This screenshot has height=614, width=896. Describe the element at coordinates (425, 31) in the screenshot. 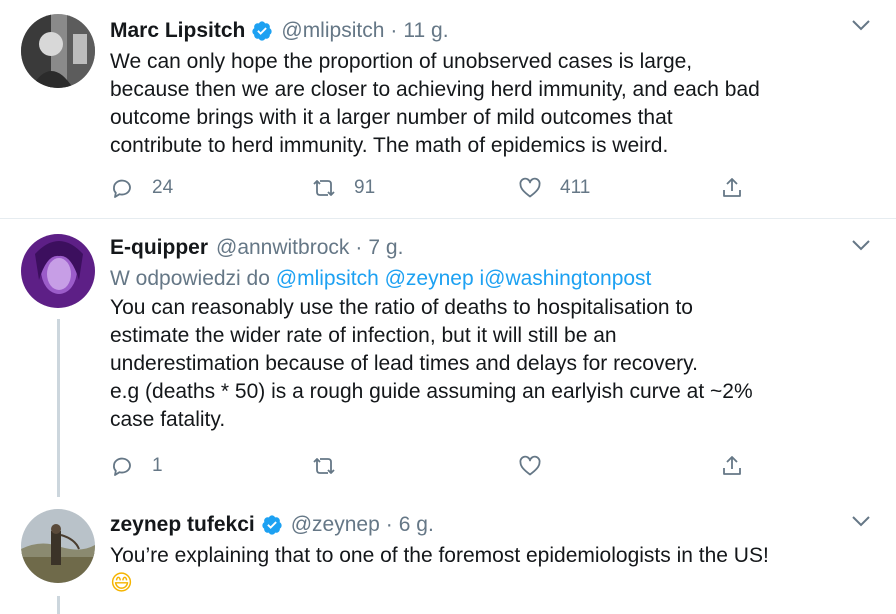

I see `timestamp: 11 g.` at that location.